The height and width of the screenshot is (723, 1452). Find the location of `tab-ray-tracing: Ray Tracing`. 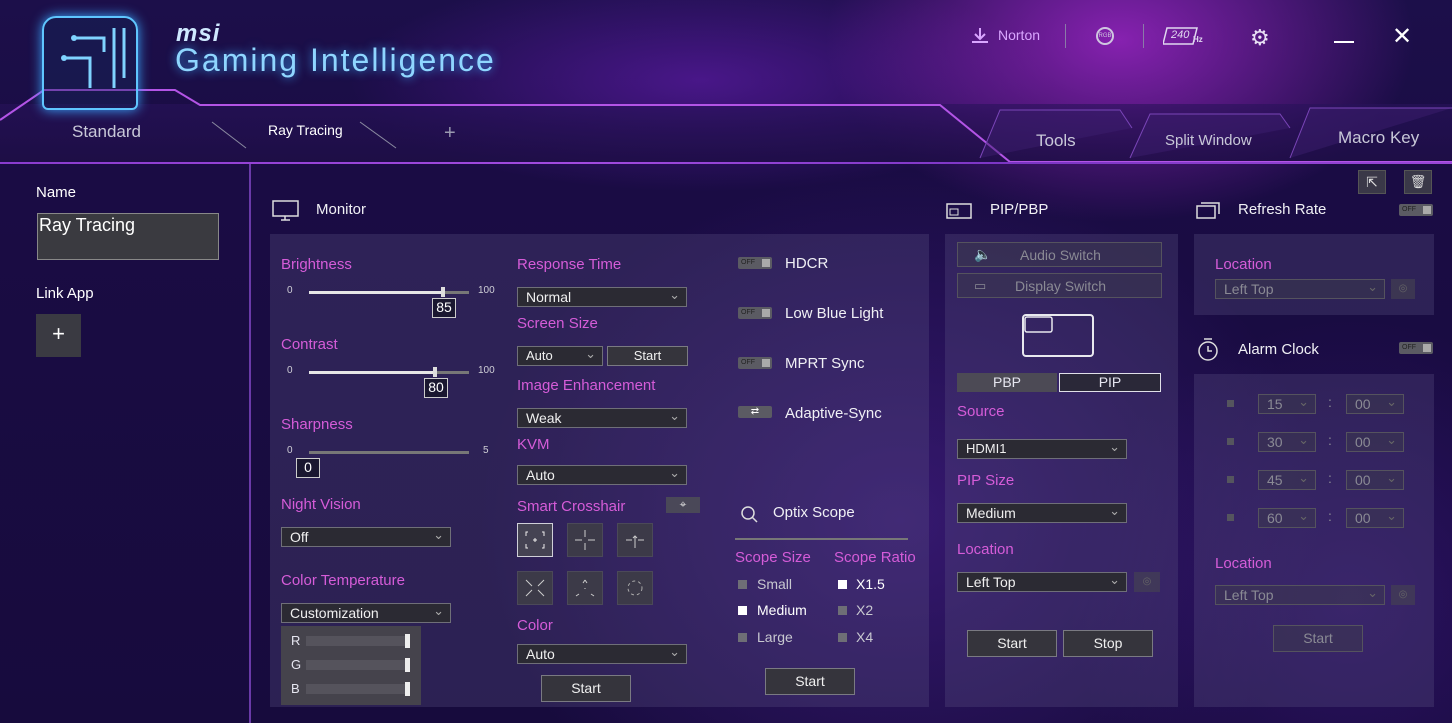

tab-ray-tracing: Ray Tracing is located at coordinates (305, 130).